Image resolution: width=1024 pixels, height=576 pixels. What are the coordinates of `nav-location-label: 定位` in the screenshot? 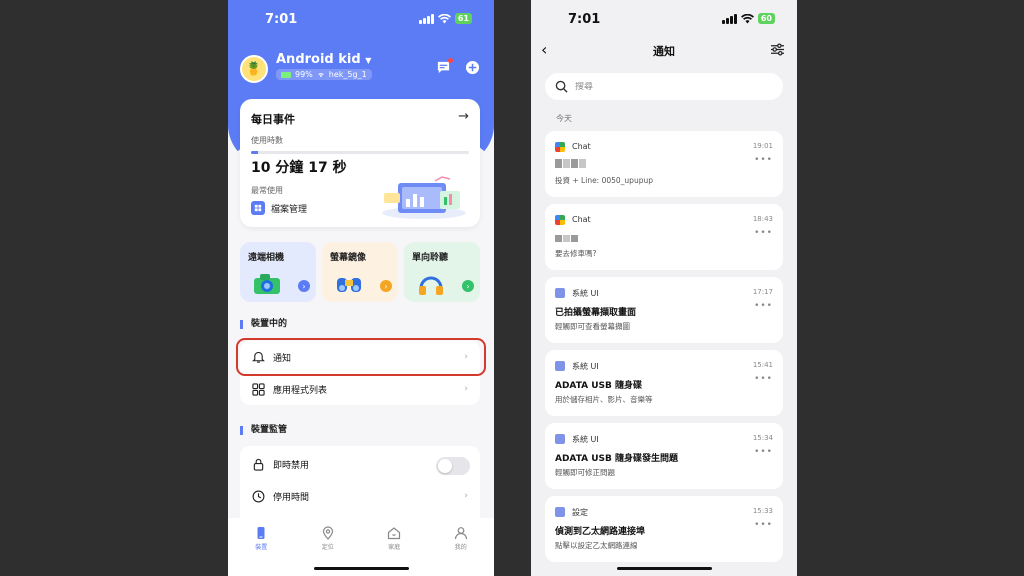 It's located at (327, 547).